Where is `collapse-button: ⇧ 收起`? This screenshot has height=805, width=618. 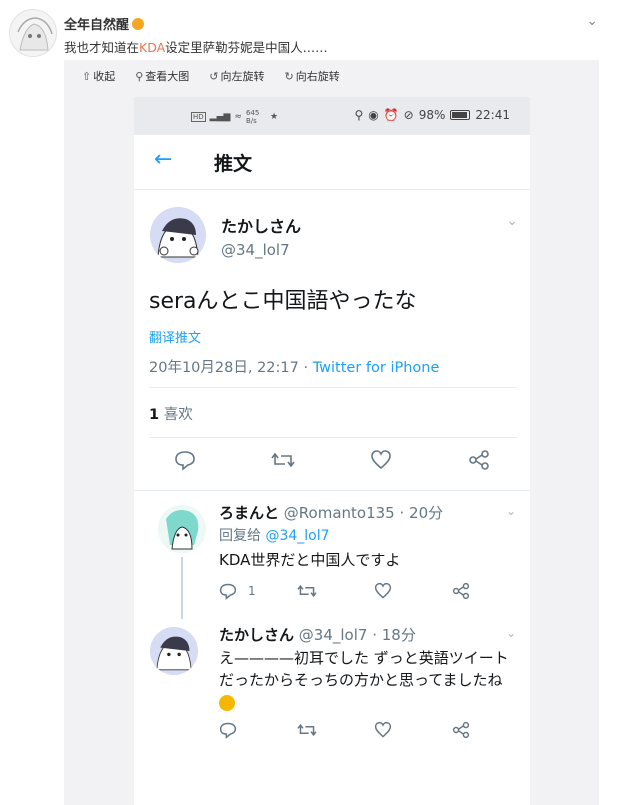
collapse-button: ⇧ 收起 is located at coordinates (98, 76).